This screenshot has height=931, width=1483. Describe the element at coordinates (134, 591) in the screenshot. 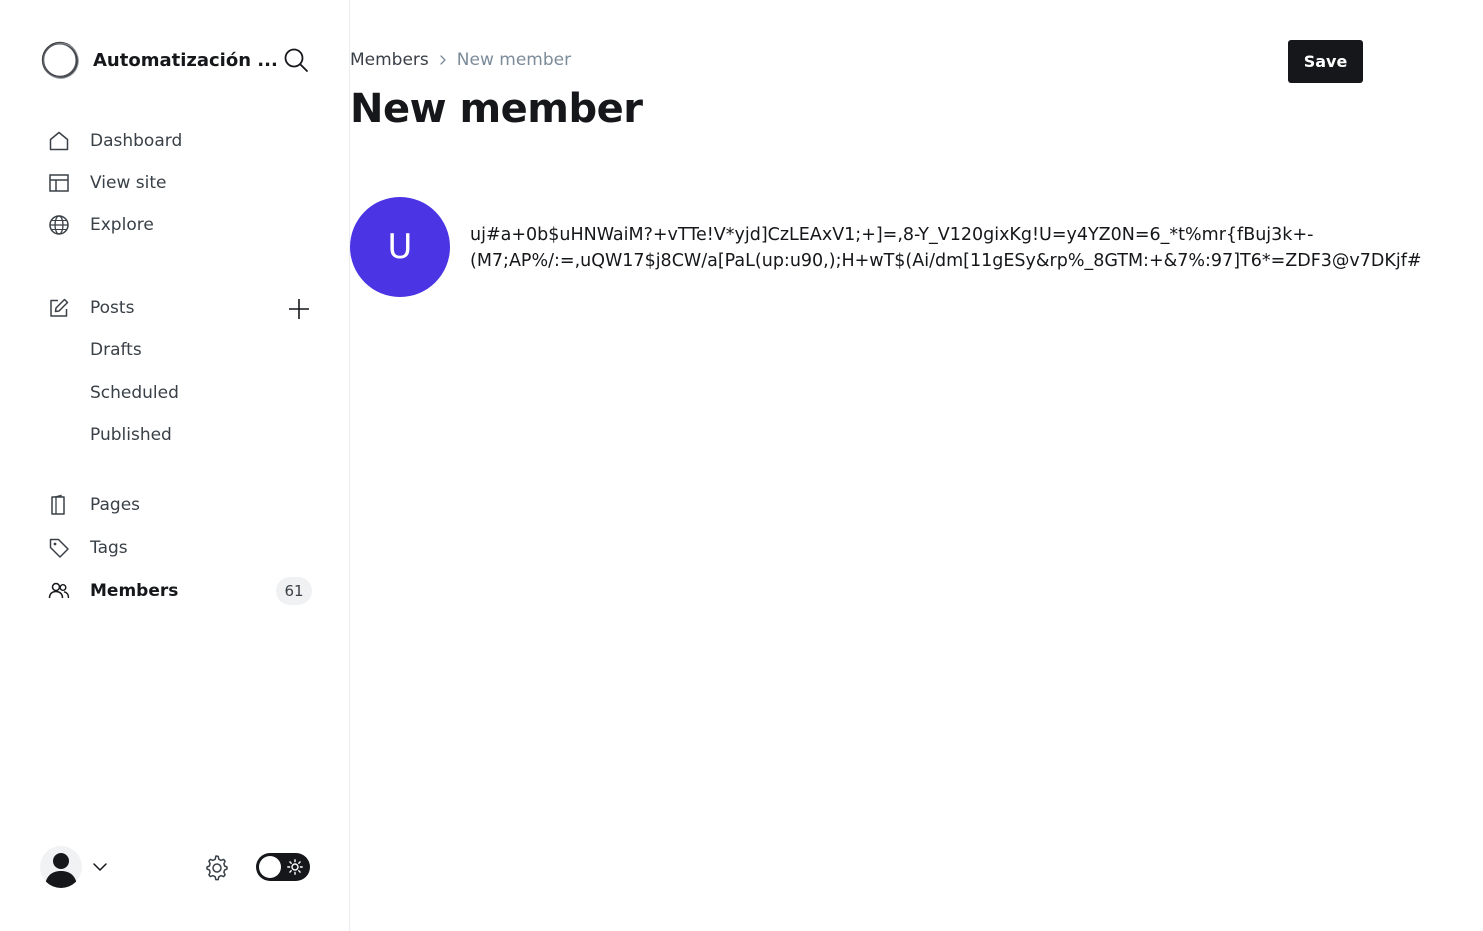

I see `sidebar-item-label: Members` at that location.